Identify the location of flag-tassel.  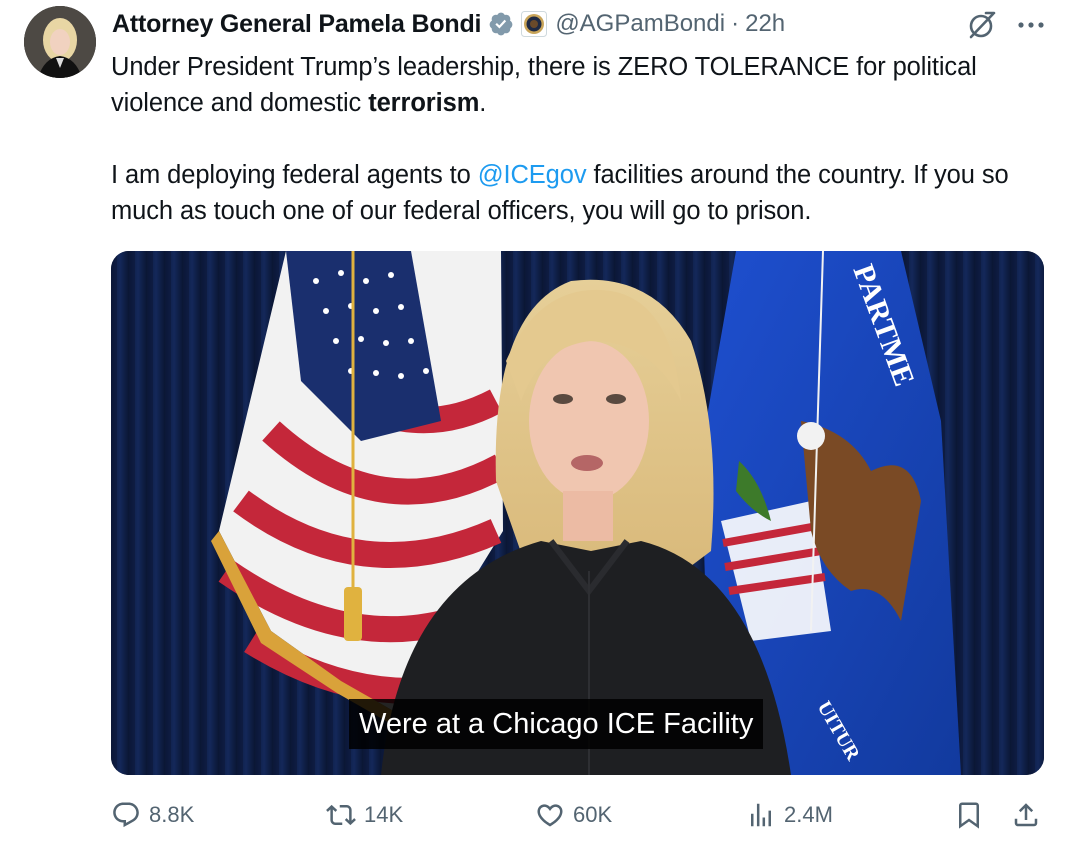
(353, 614).